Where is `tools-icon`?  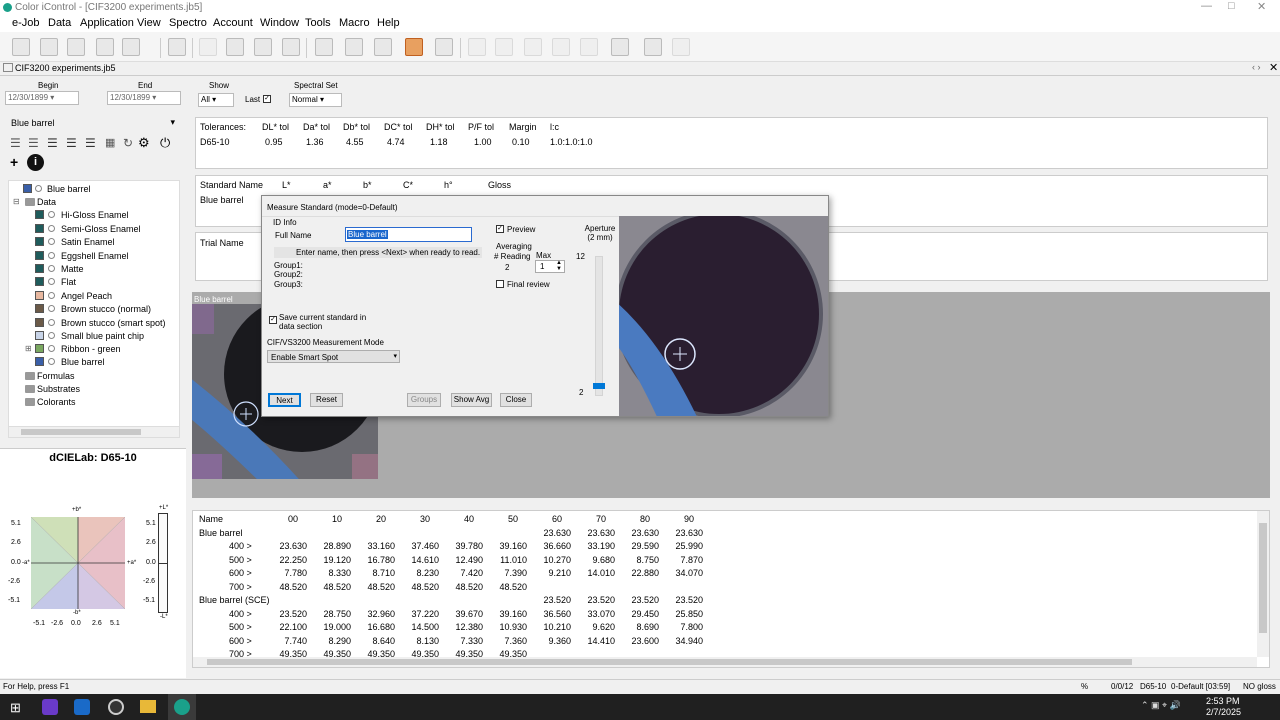 tools-icon is located at coordinates (235, 47).